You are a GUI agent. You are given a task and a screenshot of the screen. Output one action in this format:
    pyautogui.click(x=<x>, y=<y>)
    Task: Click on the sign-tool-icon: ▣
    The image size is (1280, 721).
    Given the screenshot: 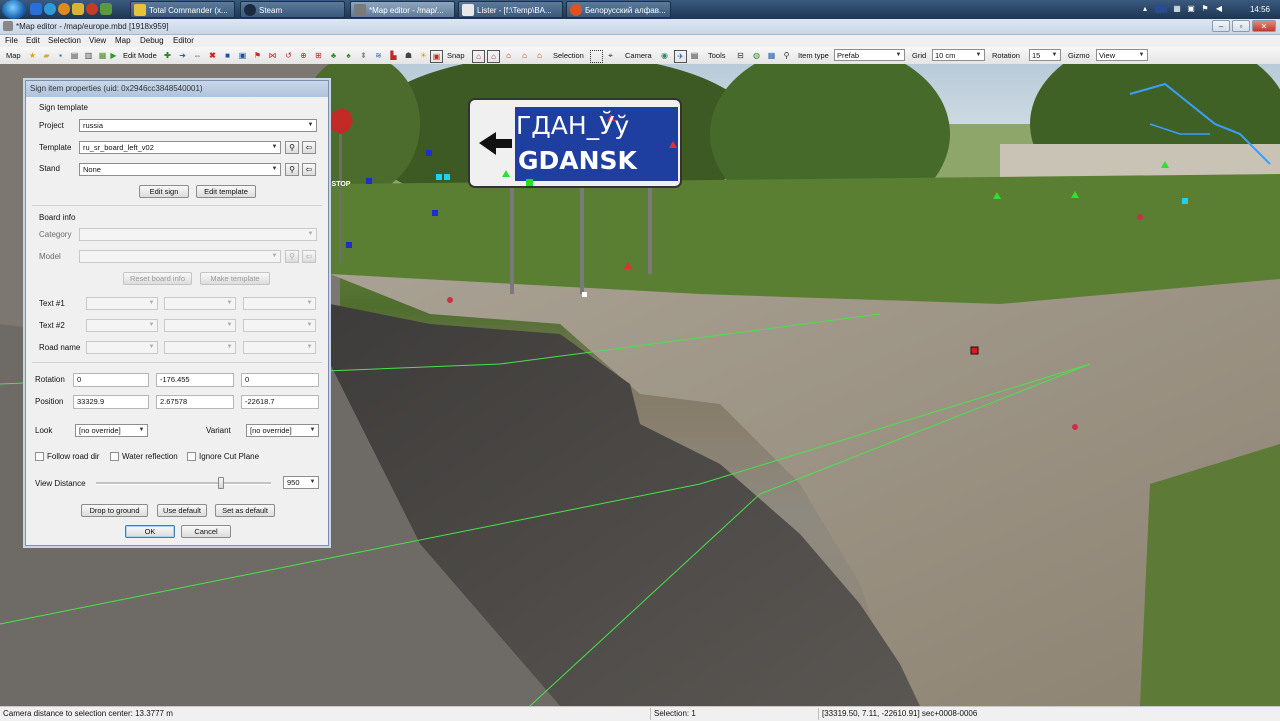 What is the action you would take?
    pyautogui.click(x=436, y=56)
    